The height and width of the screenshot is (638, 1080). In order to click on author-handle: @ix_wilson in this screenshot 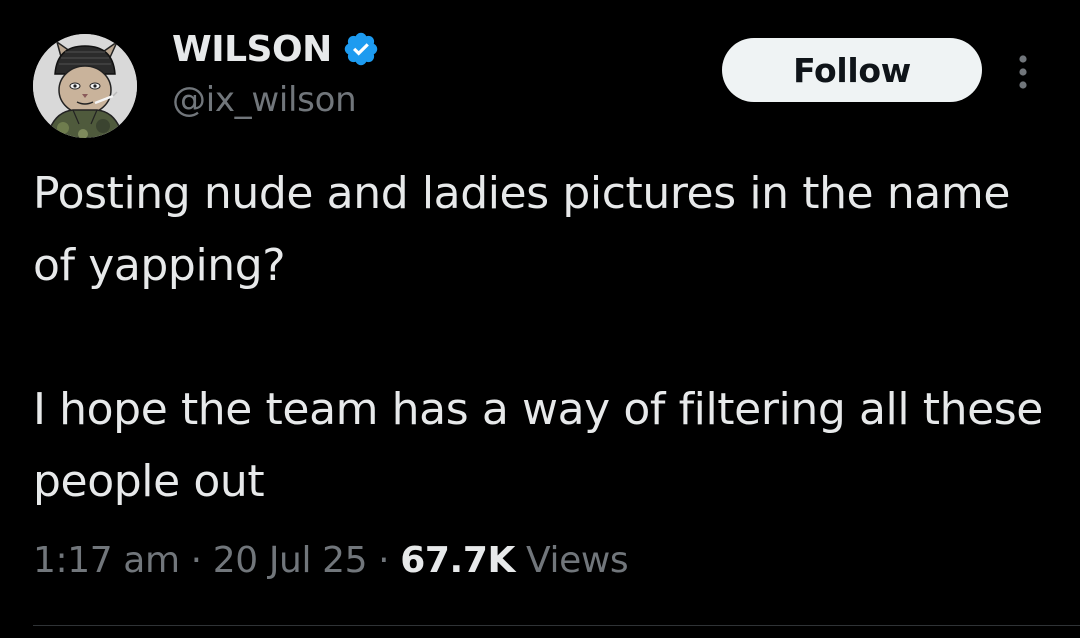, I will do `click(264, 100)`.